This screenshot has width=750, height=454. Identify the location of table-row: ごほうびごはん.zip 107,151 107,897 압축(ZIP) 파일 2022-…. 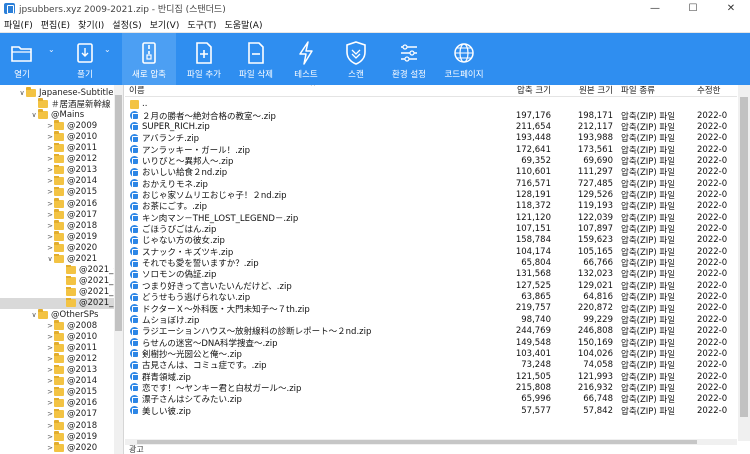
(431, 229).